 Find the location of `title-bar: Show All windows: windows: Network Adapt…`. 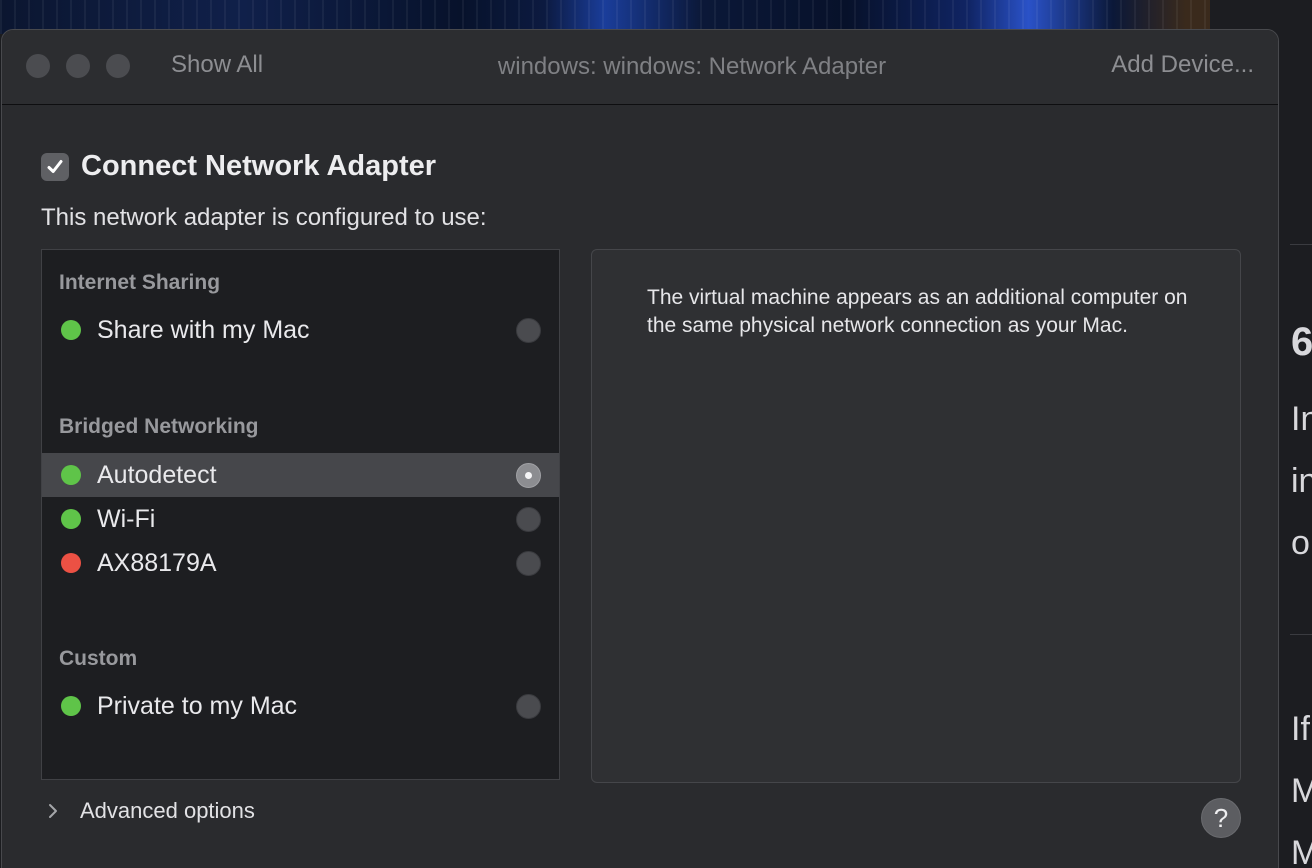

title-bar: Show All windows: windows: Network Adapt… is located at coordinates (640, 67).